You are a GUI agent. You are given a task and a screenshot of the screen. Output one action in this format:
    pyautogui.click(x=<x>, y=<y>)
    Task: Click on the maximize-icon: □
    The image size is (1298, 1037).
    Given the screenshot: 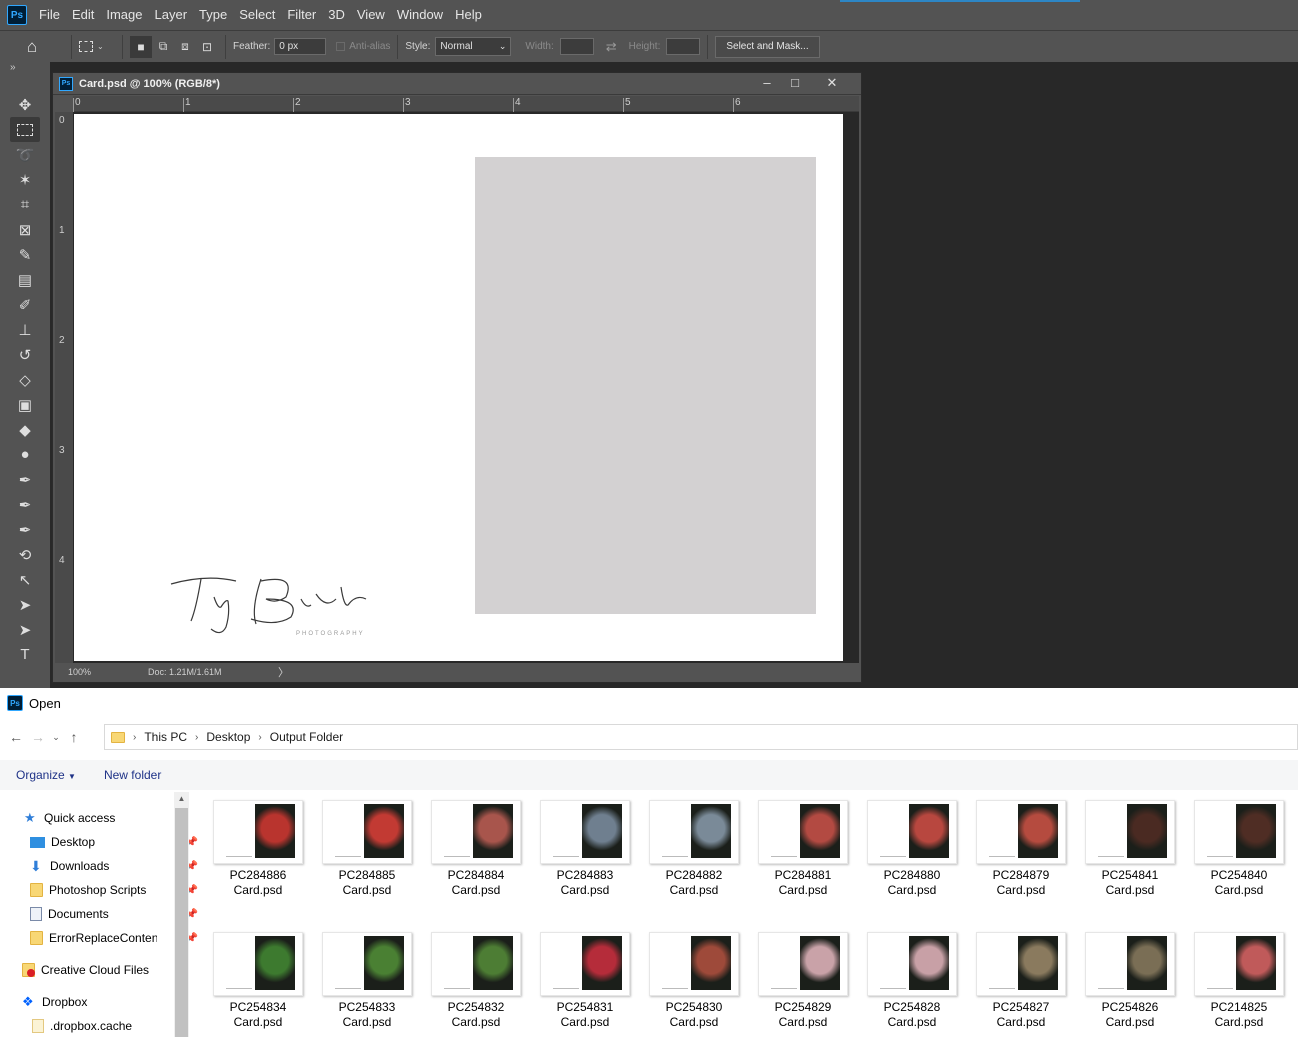 What is the action you would take?
    pyautogui.click(x=795, y=82)
    